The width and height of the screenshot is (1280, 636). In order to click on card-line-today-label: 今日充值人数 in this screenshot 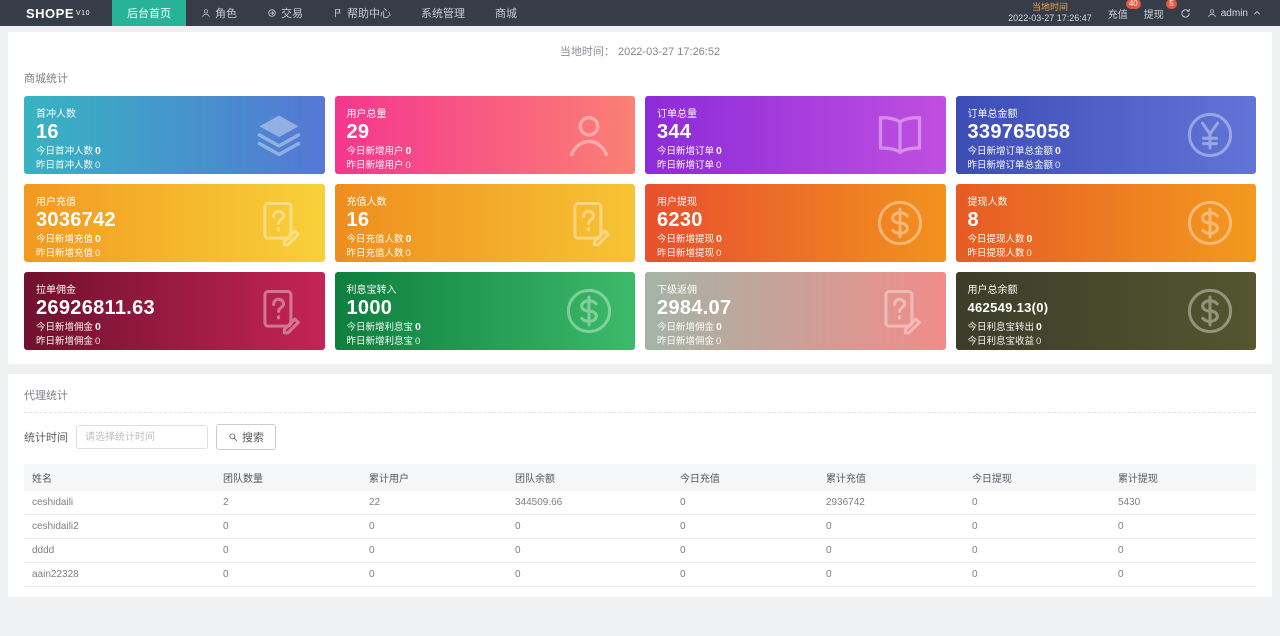, I will do `click(375, 239)`.